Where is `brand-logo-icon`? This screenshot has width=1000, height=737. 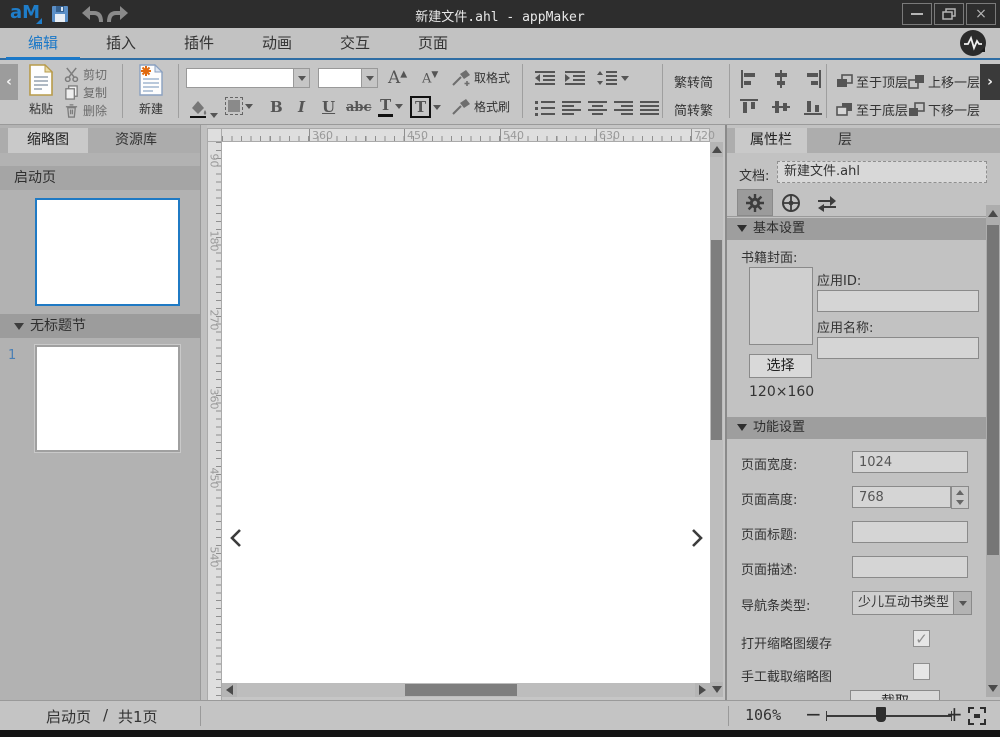 brand-logo-icon is located at coordinates (973, 43).